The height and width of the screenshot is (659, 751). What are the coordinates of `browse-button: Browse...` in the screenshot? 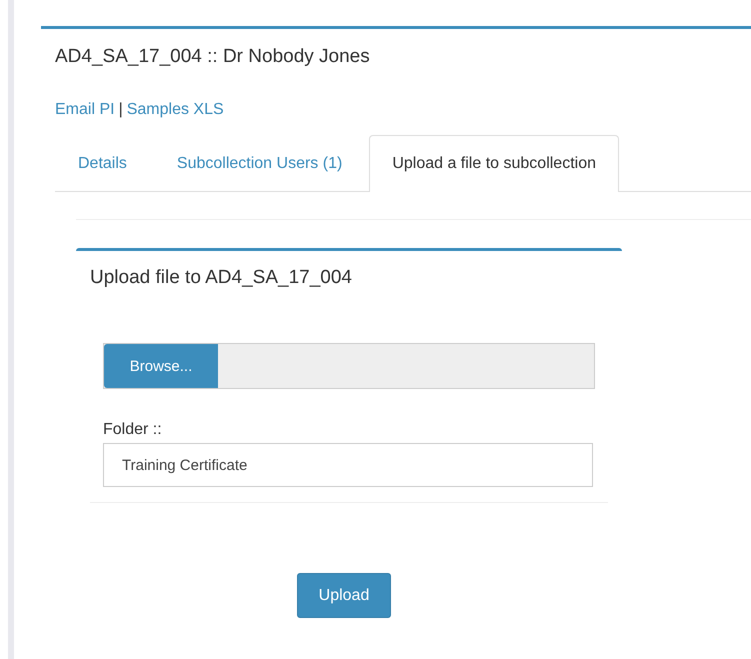 It's located at (161, 366).